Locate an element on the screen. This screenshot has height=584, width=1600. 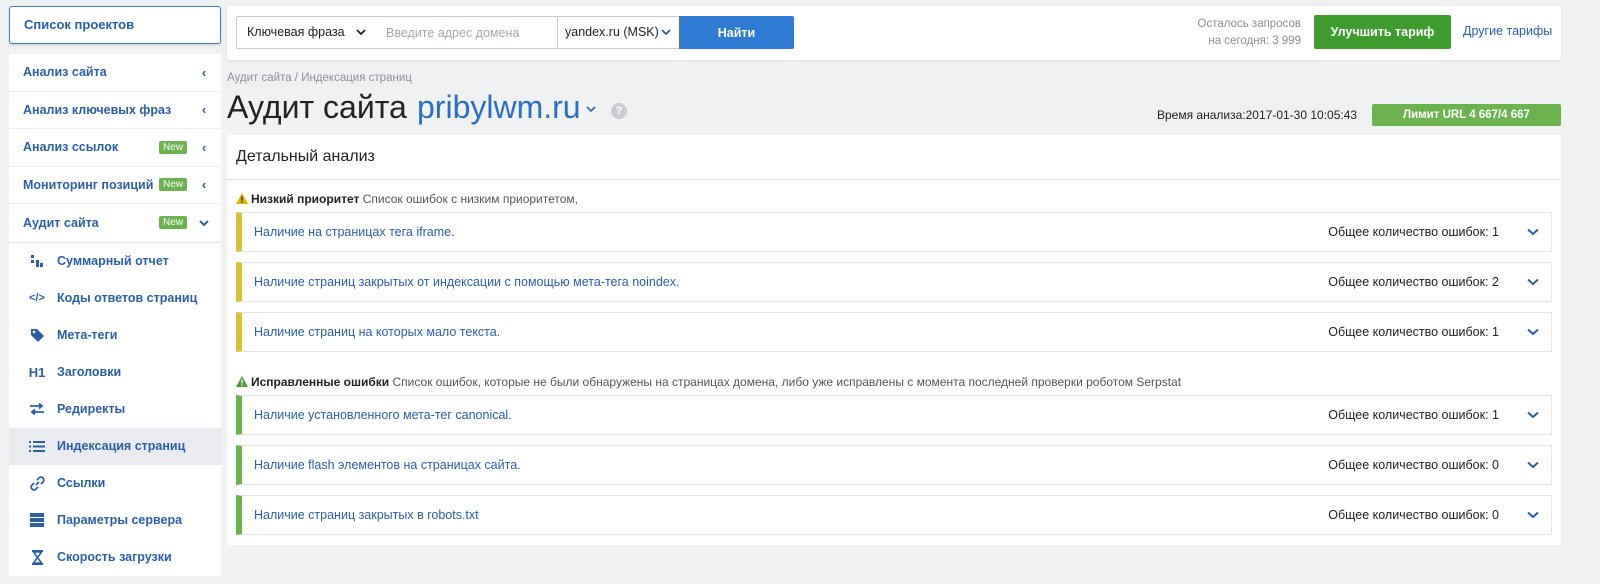
sidebar-item-label: Параметры сервера is located at coordinates (120, 520).